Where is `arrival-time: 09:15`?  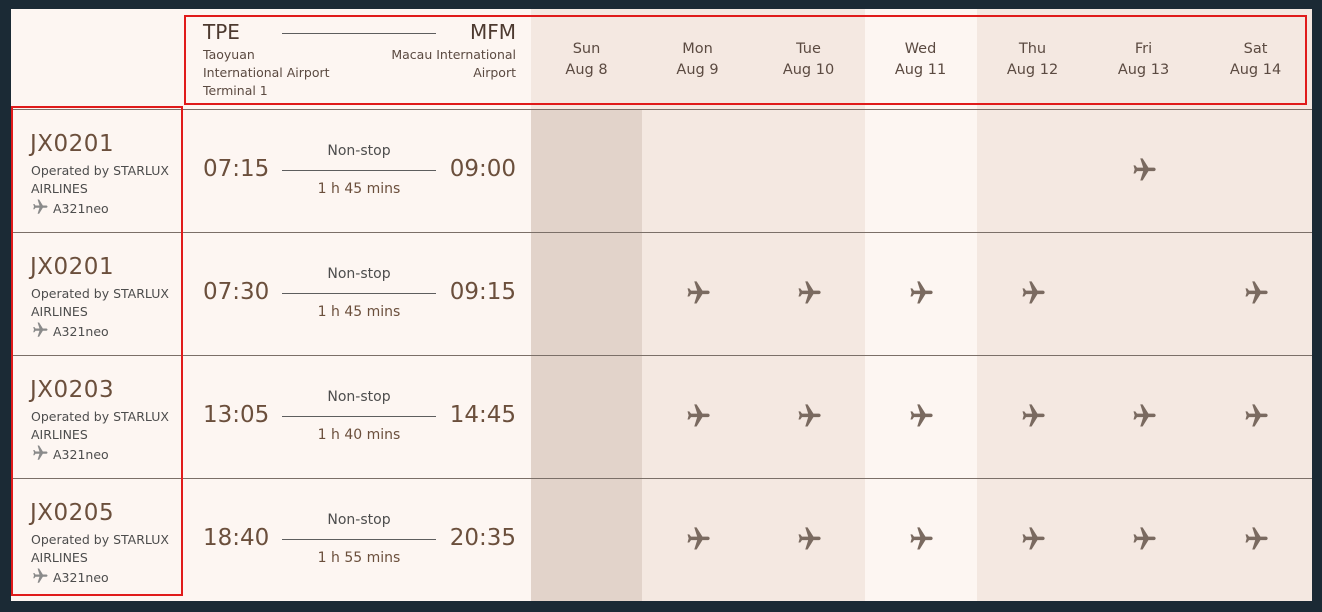
arrival-time: 09:15 is located at coordinates (482, 292).